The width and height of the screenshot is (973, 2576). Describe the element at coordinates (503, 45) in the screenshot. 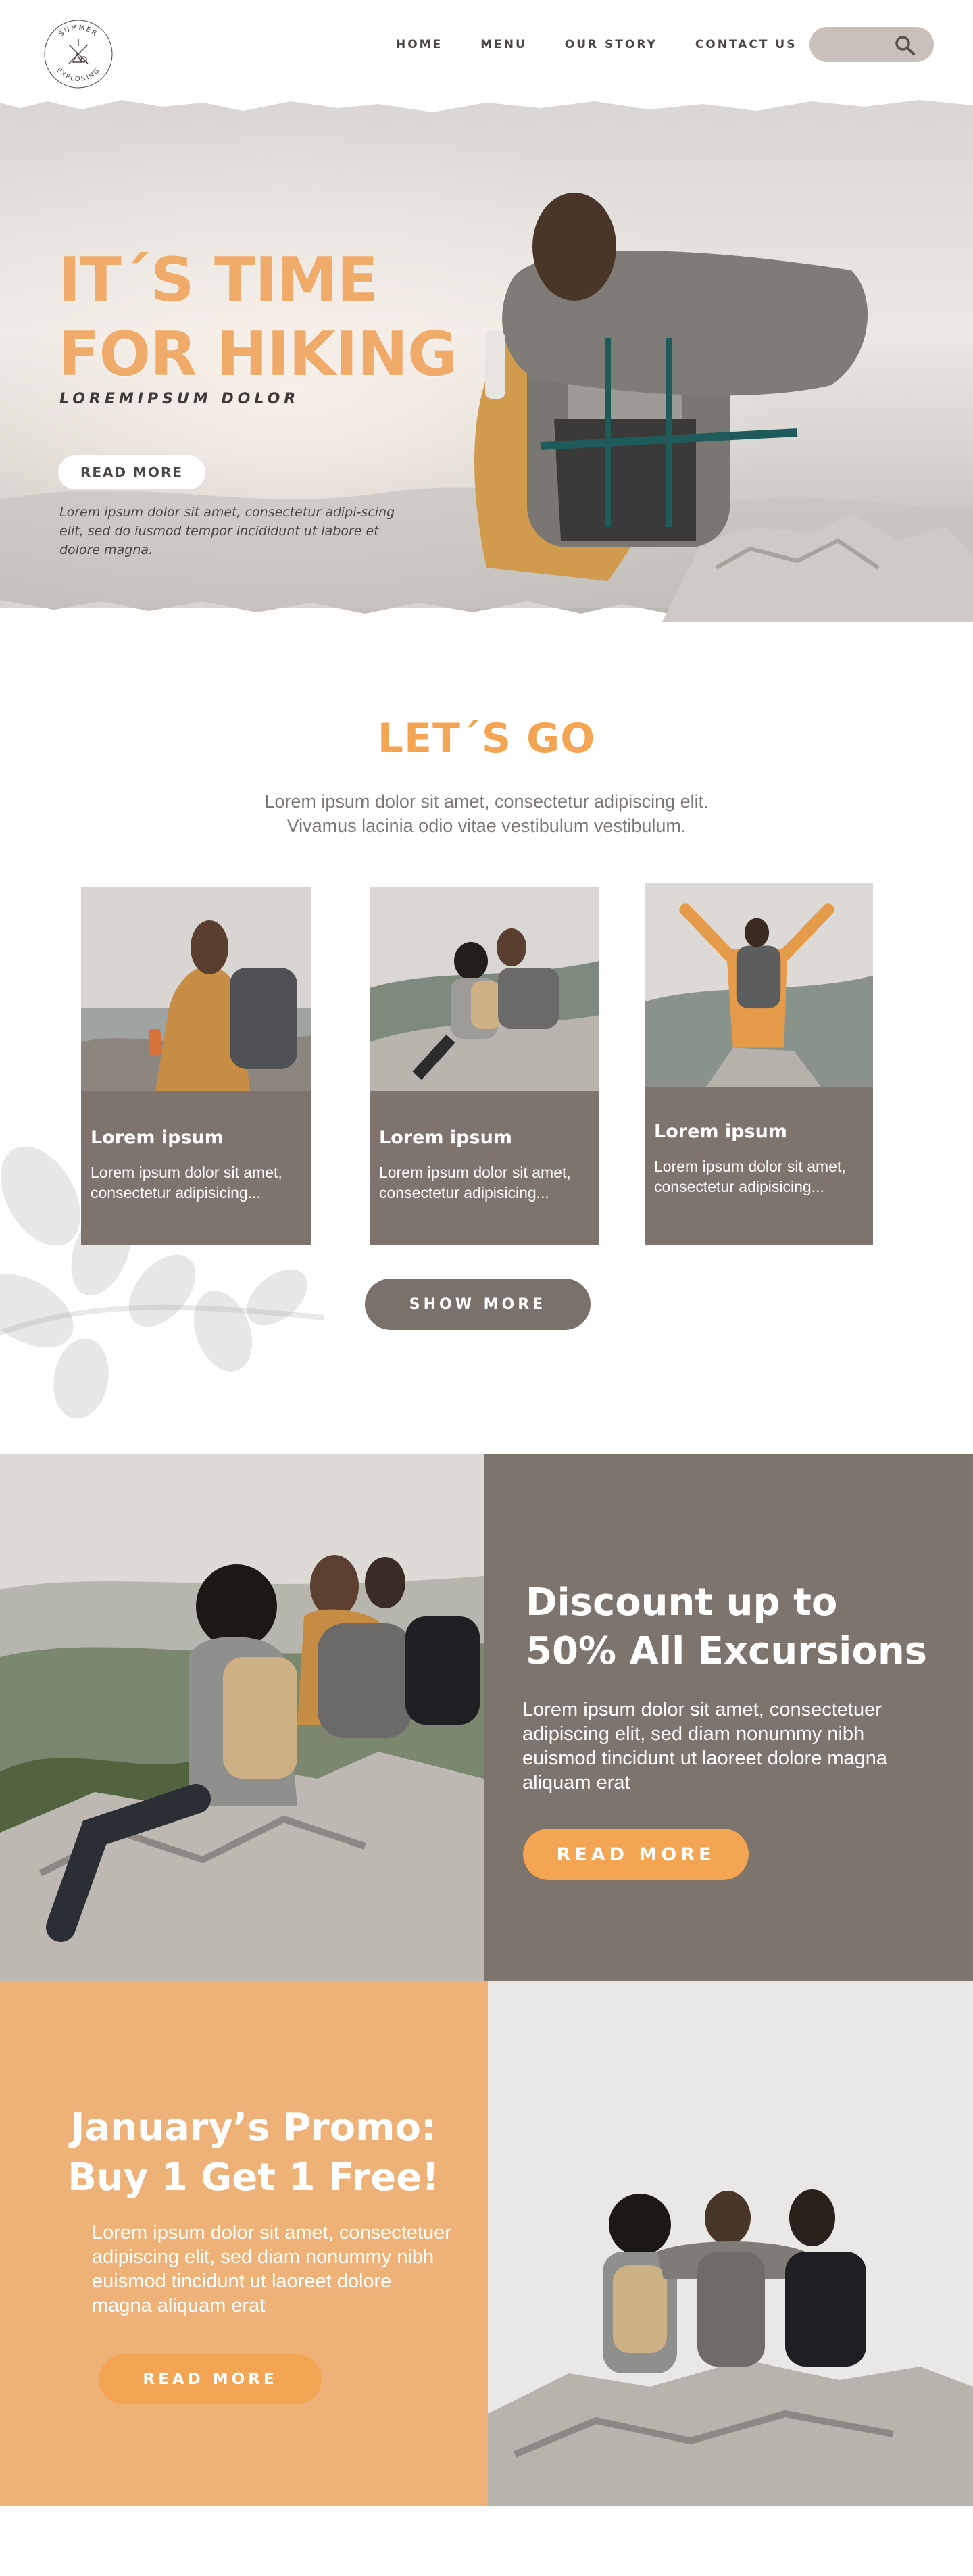

I see `nav-menu: MENU` at that location.